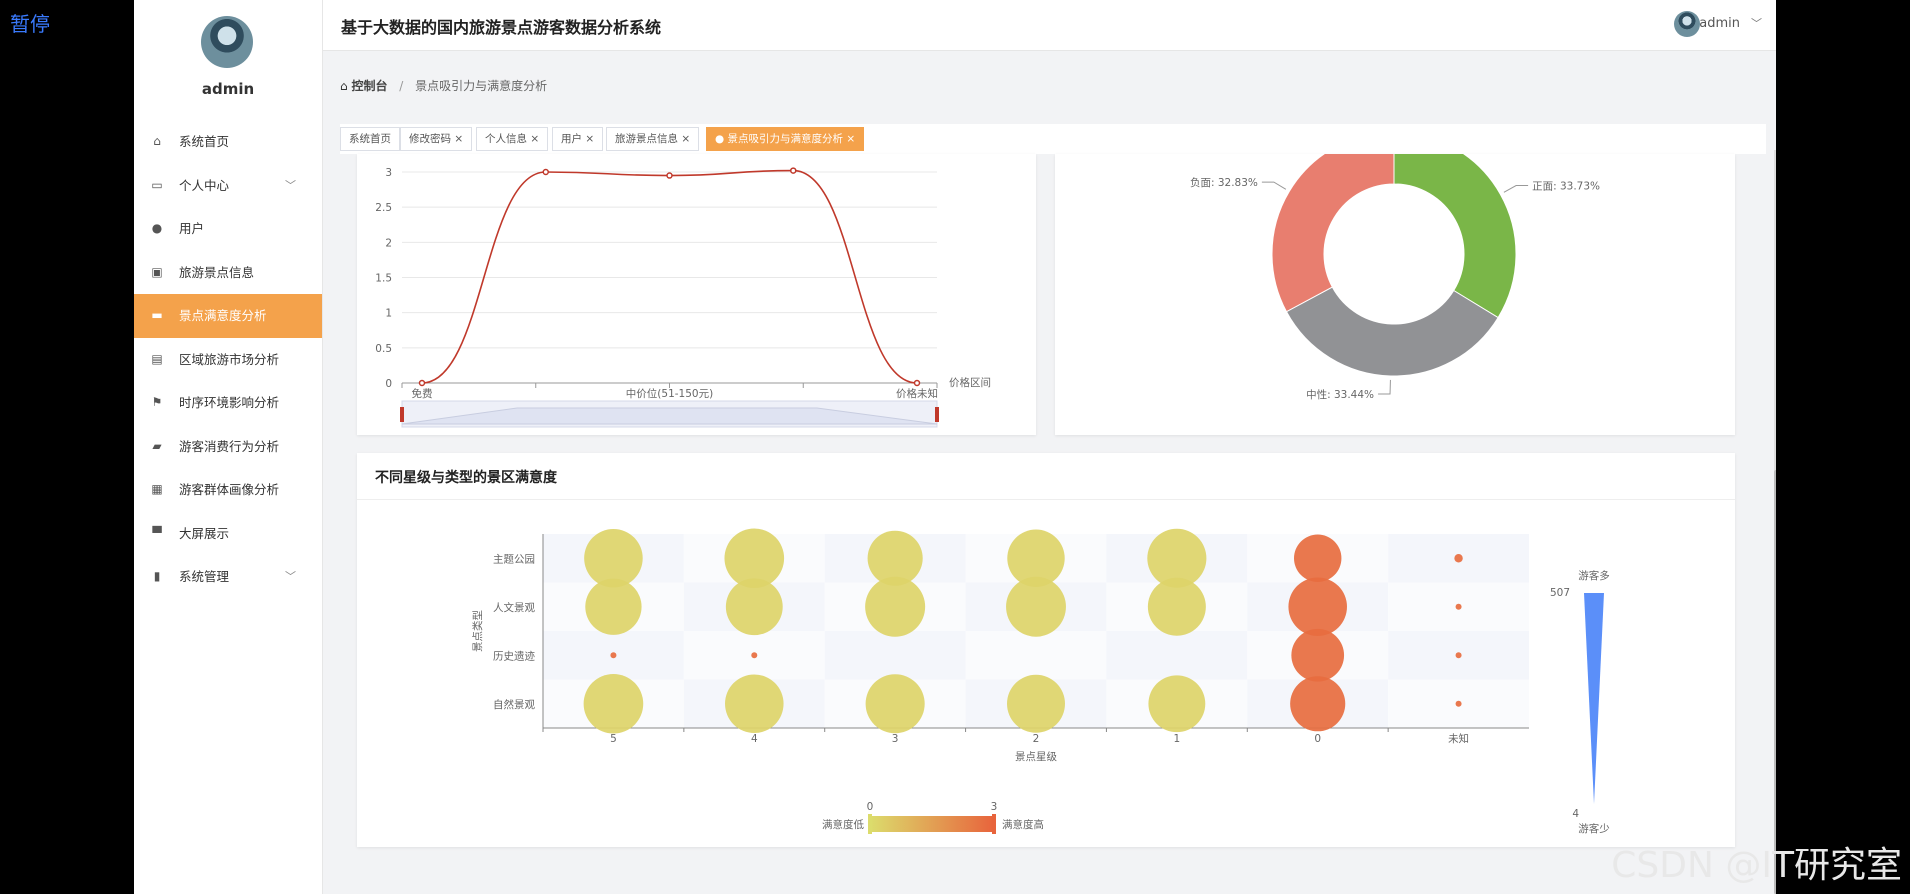 This screenshot has height=894, width=1910. What do you see at coordinates (669, 276) in the screenshot?
I see `series-line` at bounding box center [669, 276].